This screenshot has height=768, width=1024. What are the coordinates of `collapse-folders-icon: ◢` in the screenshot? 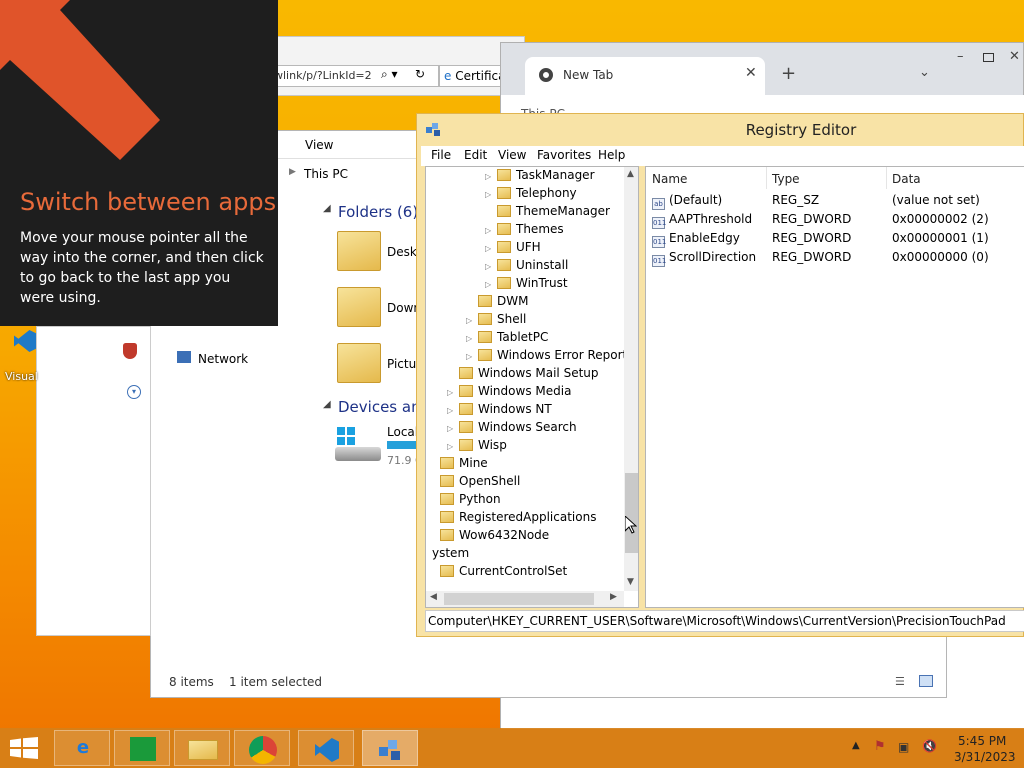 It's located at (327, 208).